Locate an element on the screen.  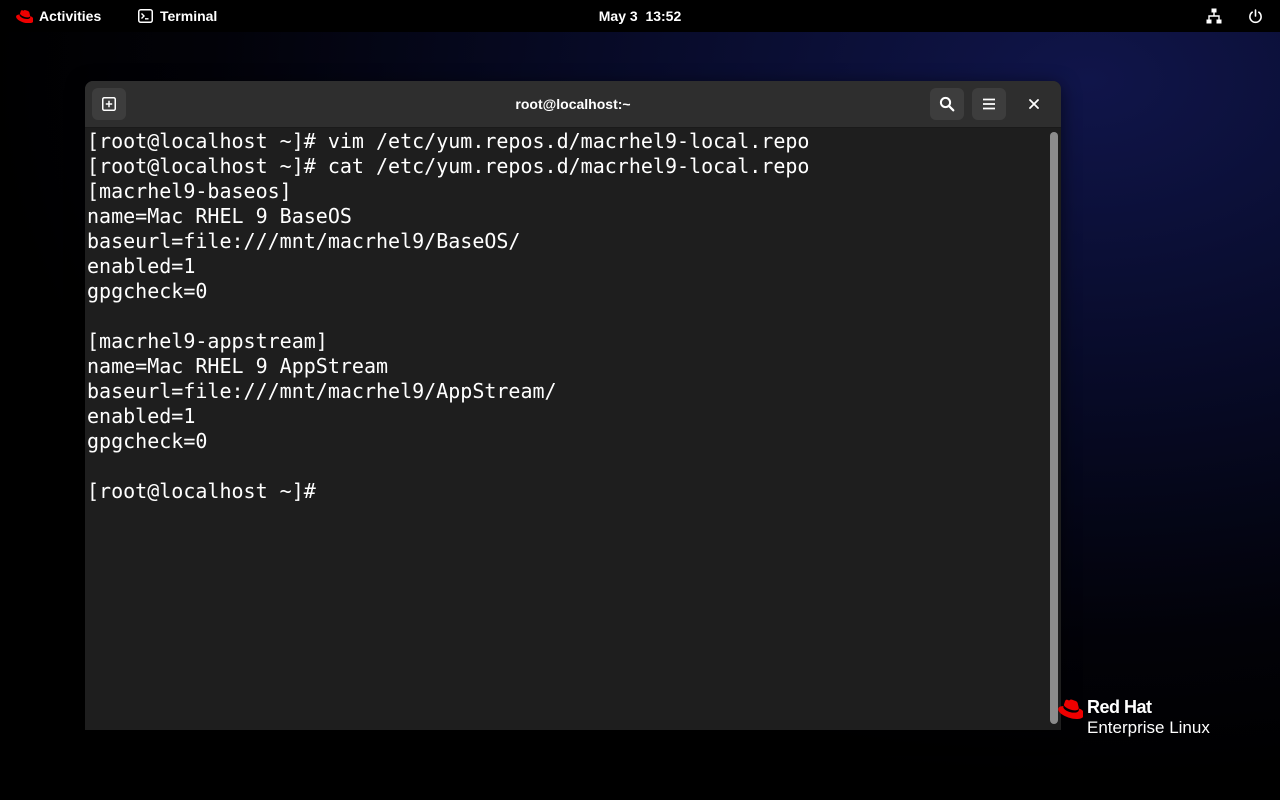
brand-name: Red Hat is located at coordinates (1119, 707).